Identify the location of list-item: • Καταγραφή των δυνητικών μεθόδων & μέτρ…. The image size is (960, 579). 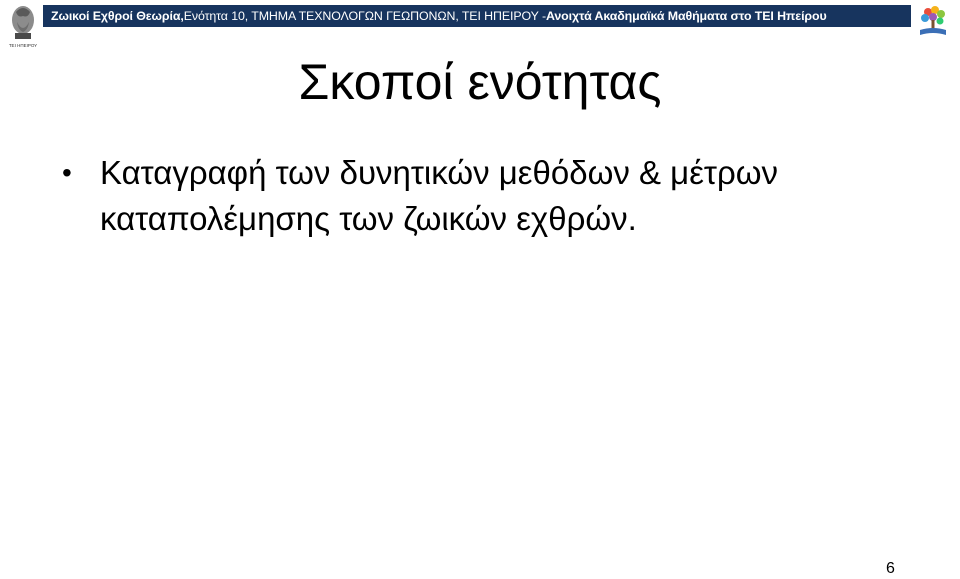
(498, 196).